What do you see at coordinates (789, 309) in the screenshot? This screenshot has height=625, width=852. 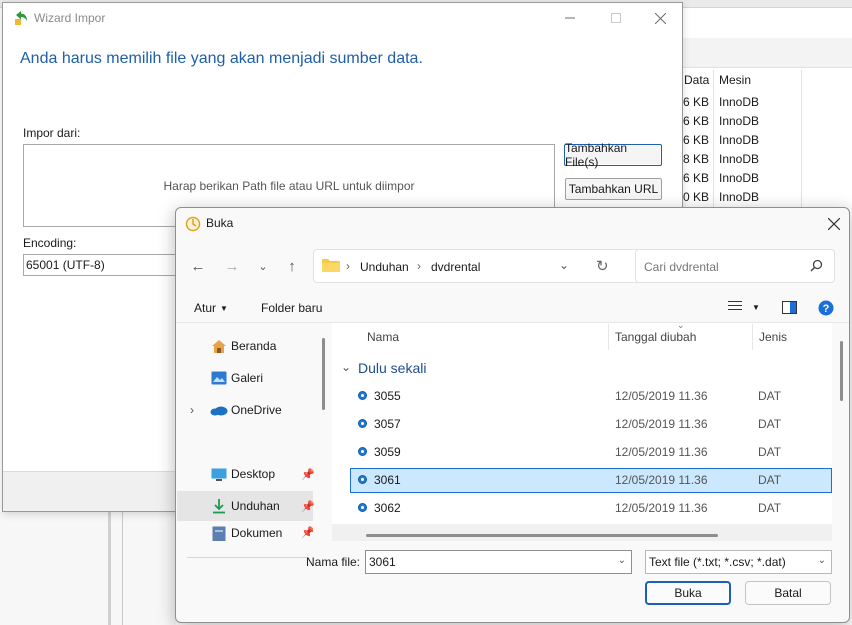 I see `preview-pane-button` at bounding box center [789, 309].